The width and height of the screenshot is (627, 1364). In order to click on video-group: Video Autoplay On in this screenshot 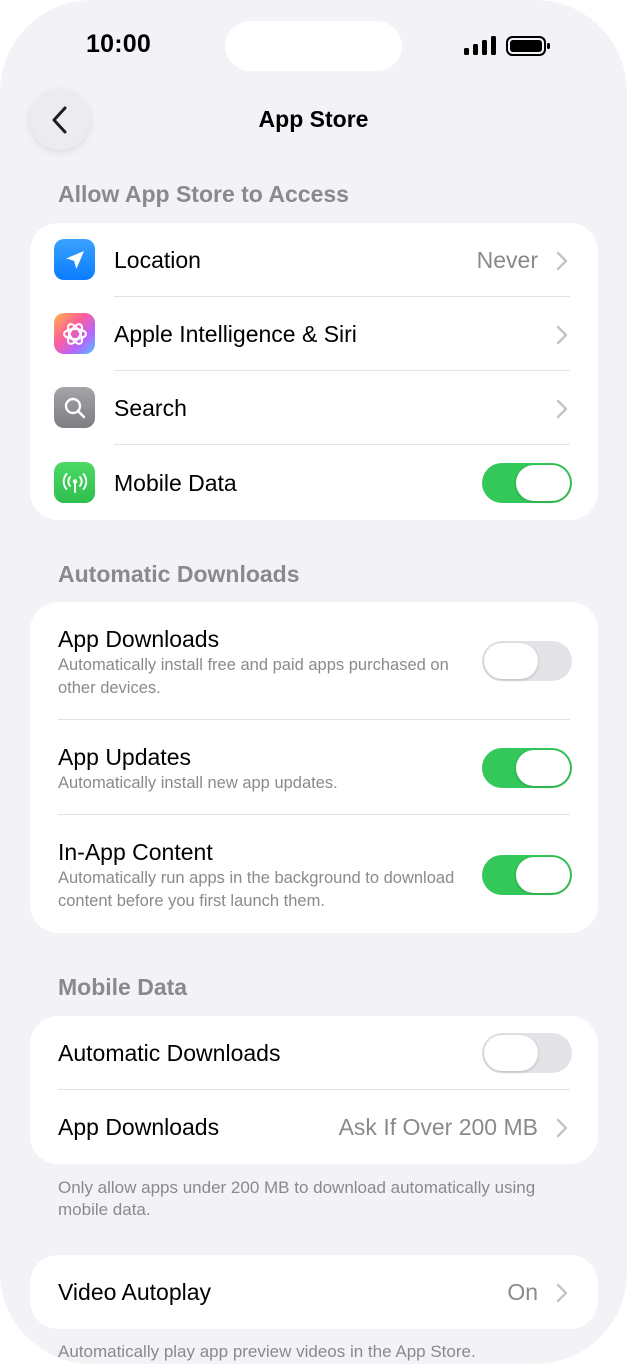, I will do `click(314, 1292)`.